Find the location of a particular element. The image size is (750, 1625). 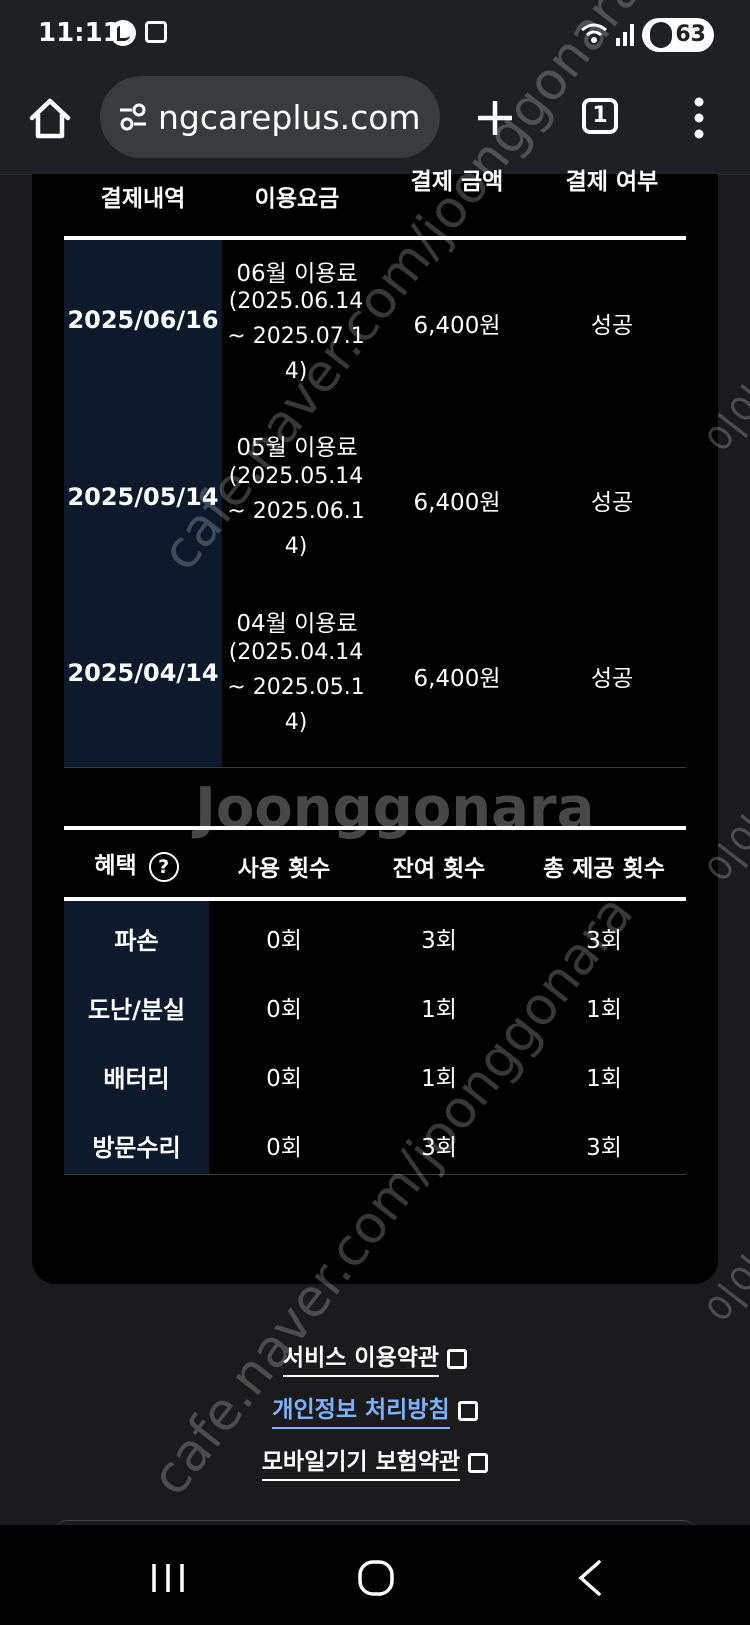

privacy-policy-link: 개인정보 처리방침 is located at coordinates (375, 1409).